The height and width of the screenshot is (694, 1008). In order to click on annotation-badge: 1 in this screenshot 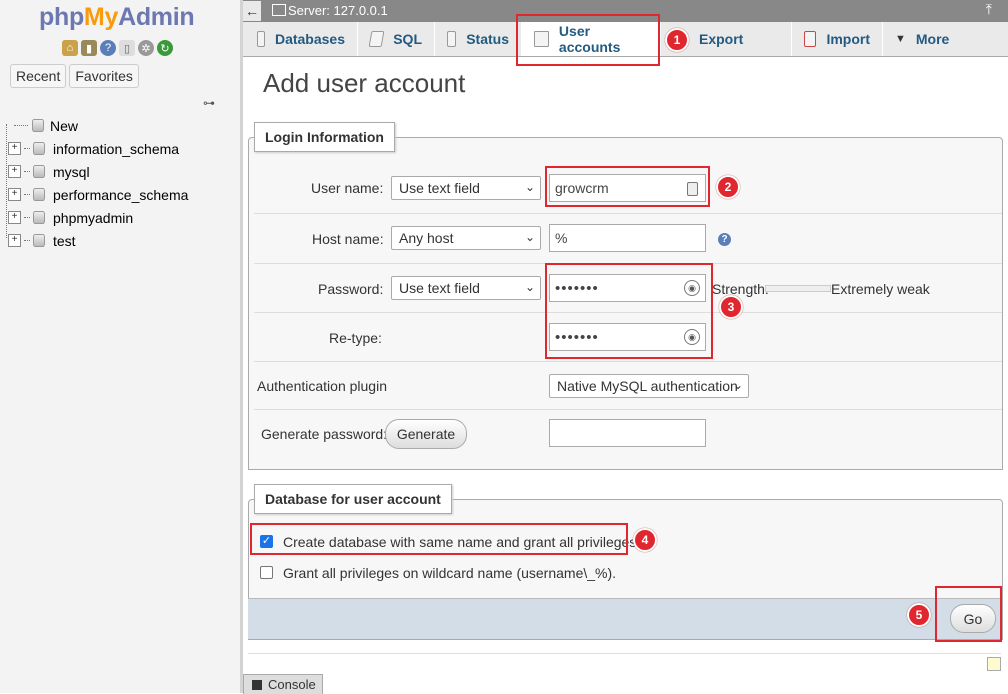, I will do `click(677, 40)`.